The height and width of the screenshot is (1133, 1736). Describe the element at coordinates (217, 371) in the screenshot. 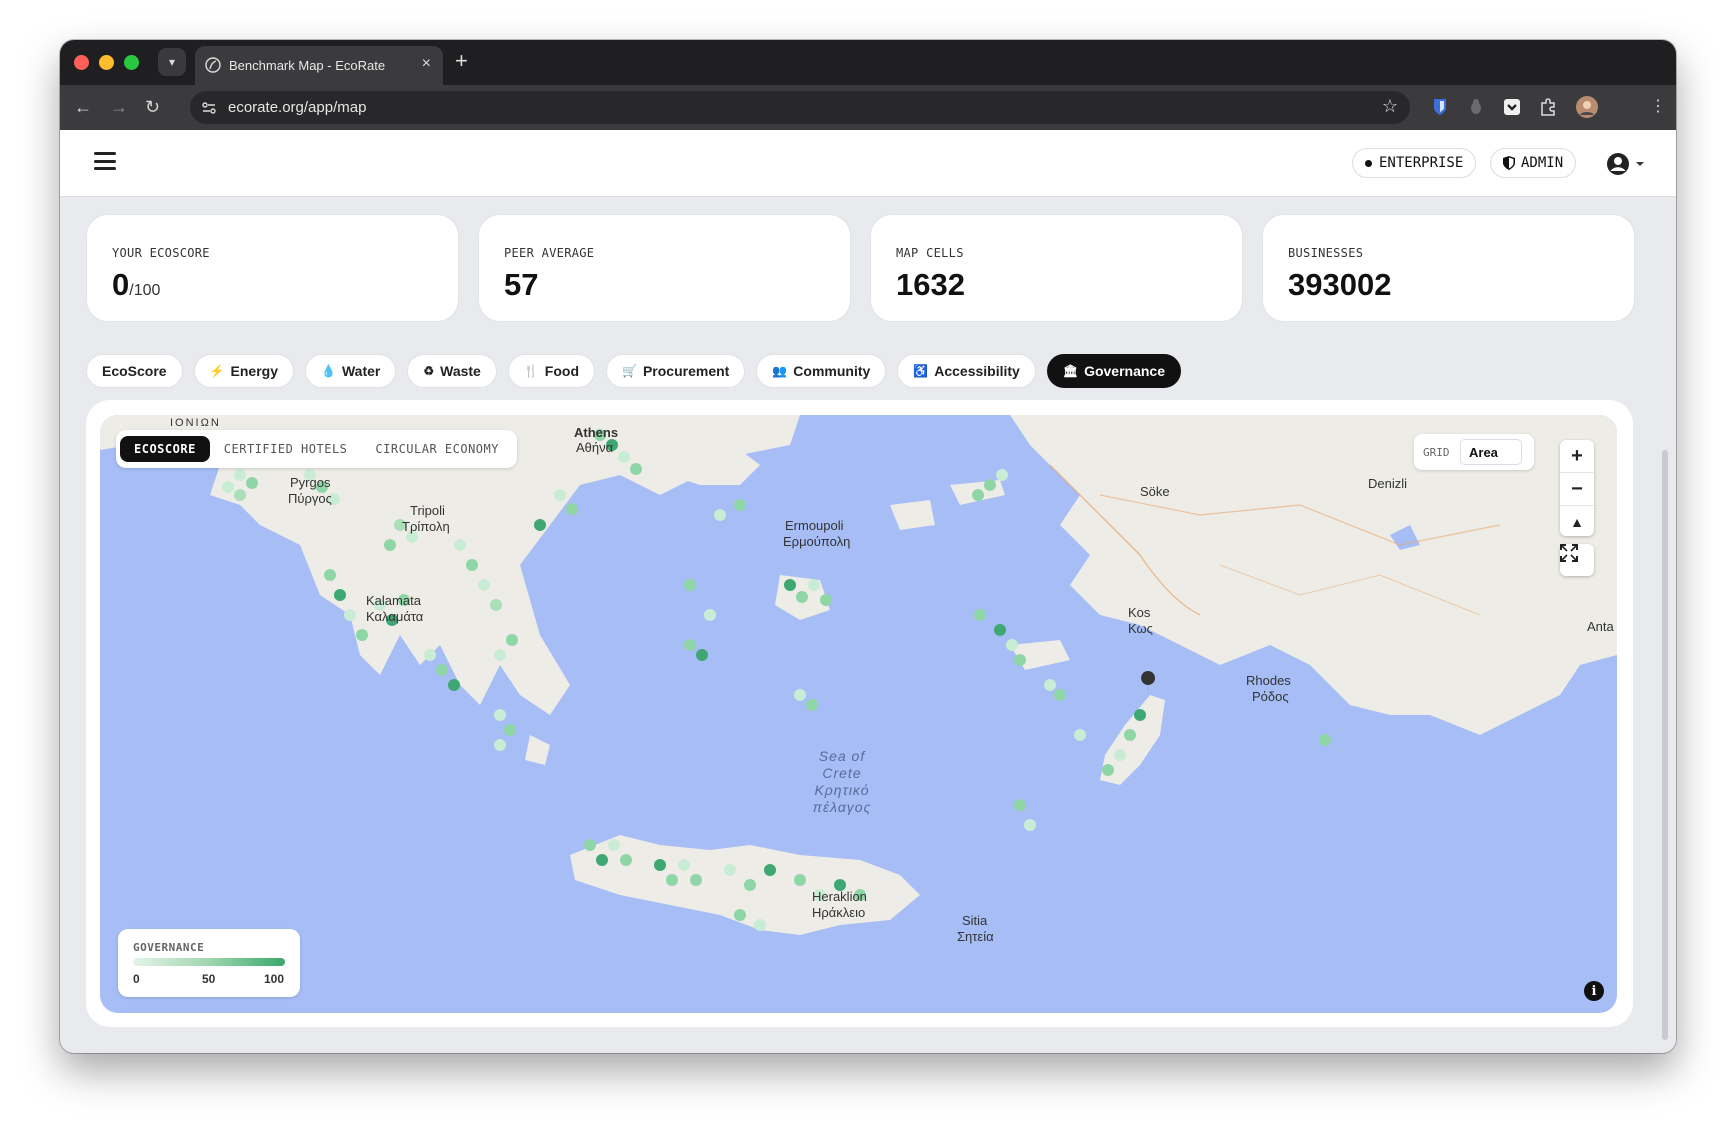

I see `bolt-icon: ⚡` at that location.